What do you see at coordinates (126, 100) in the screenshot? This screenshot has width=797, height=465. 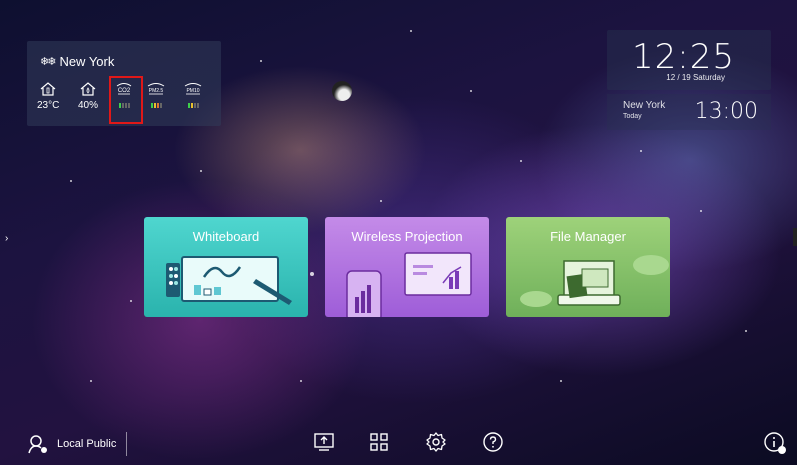 I see `co2-highlight-box` at bounding box center [126, 100].